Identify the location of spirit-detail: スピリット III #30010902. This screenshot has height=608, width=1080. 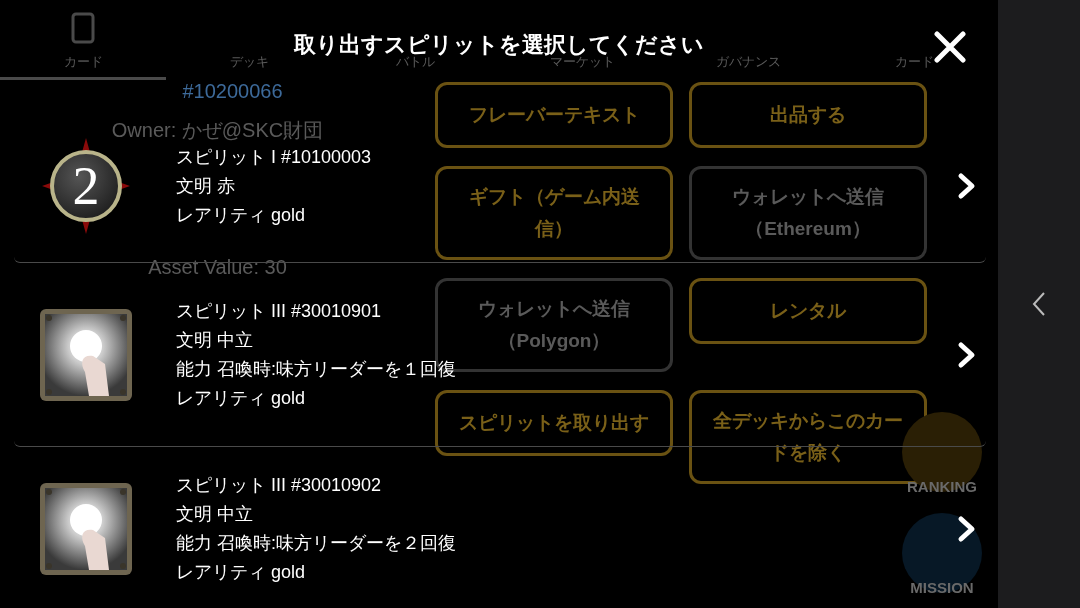
(279, 485).